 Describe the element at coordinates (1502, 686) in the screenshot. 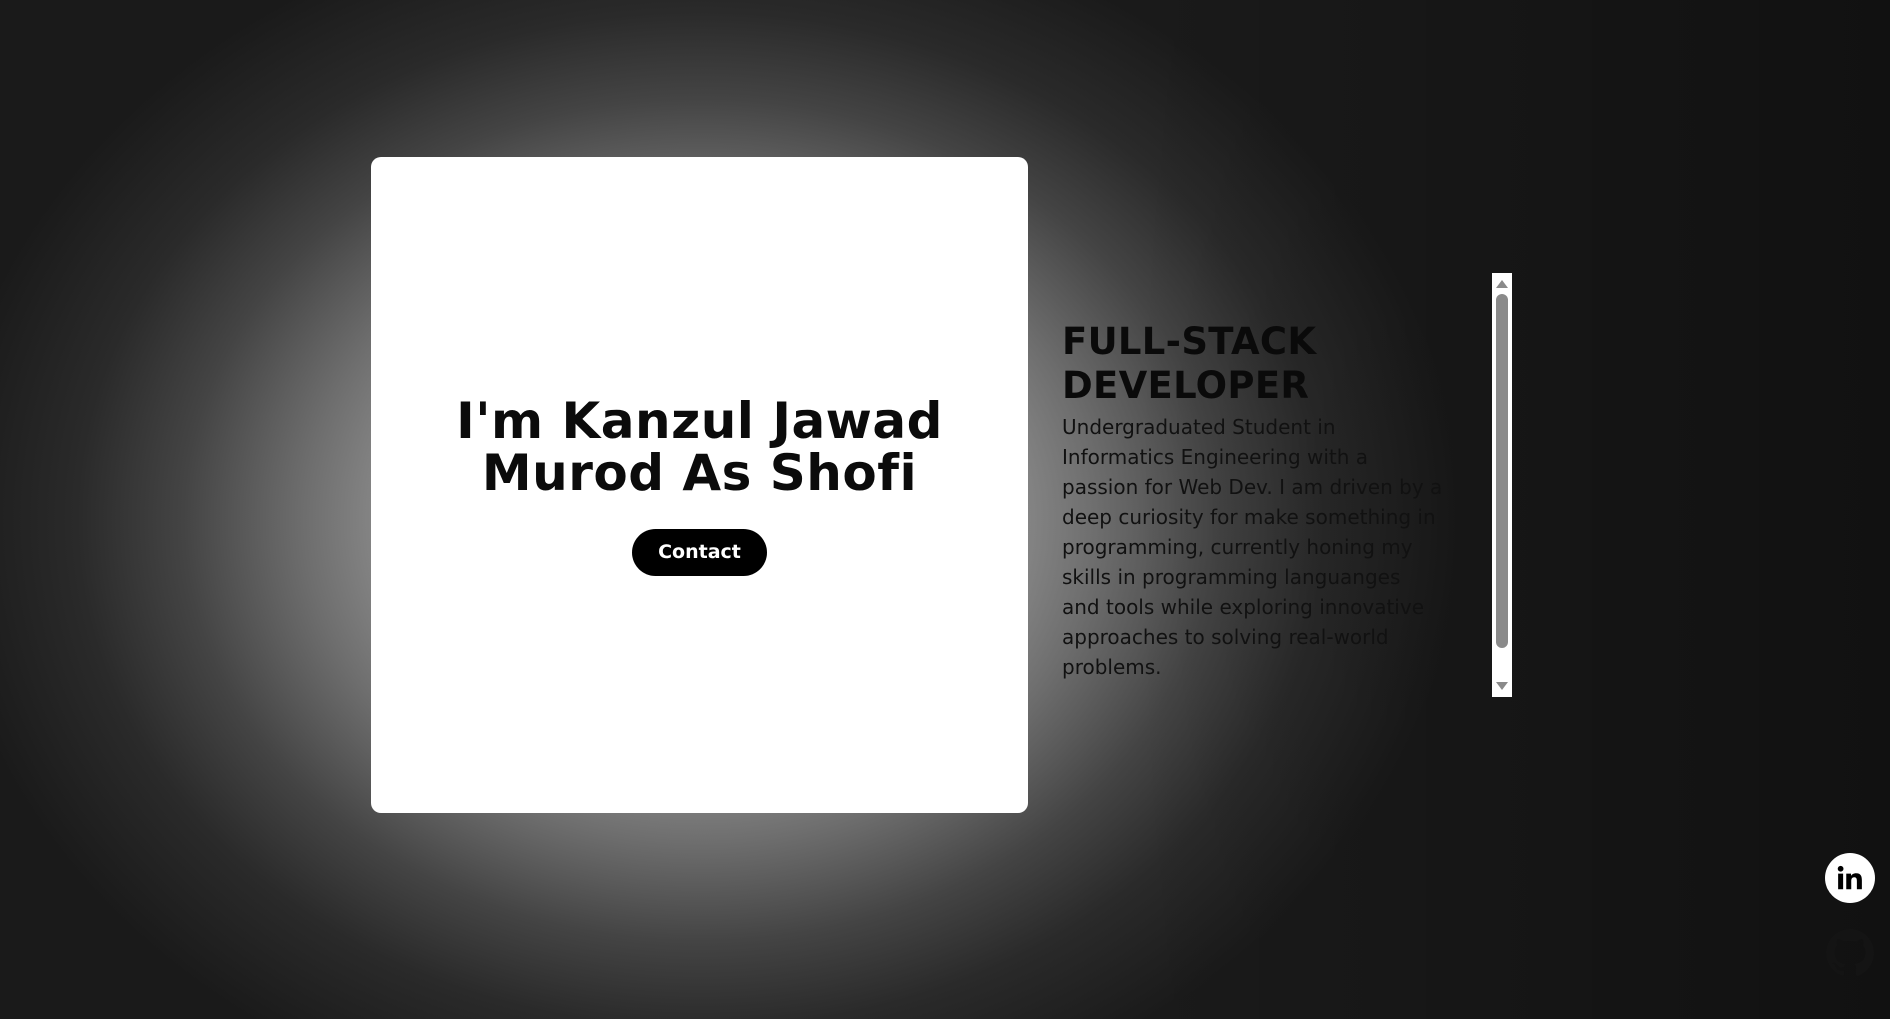

I see `scroll-down-arrow-icon` at that location.